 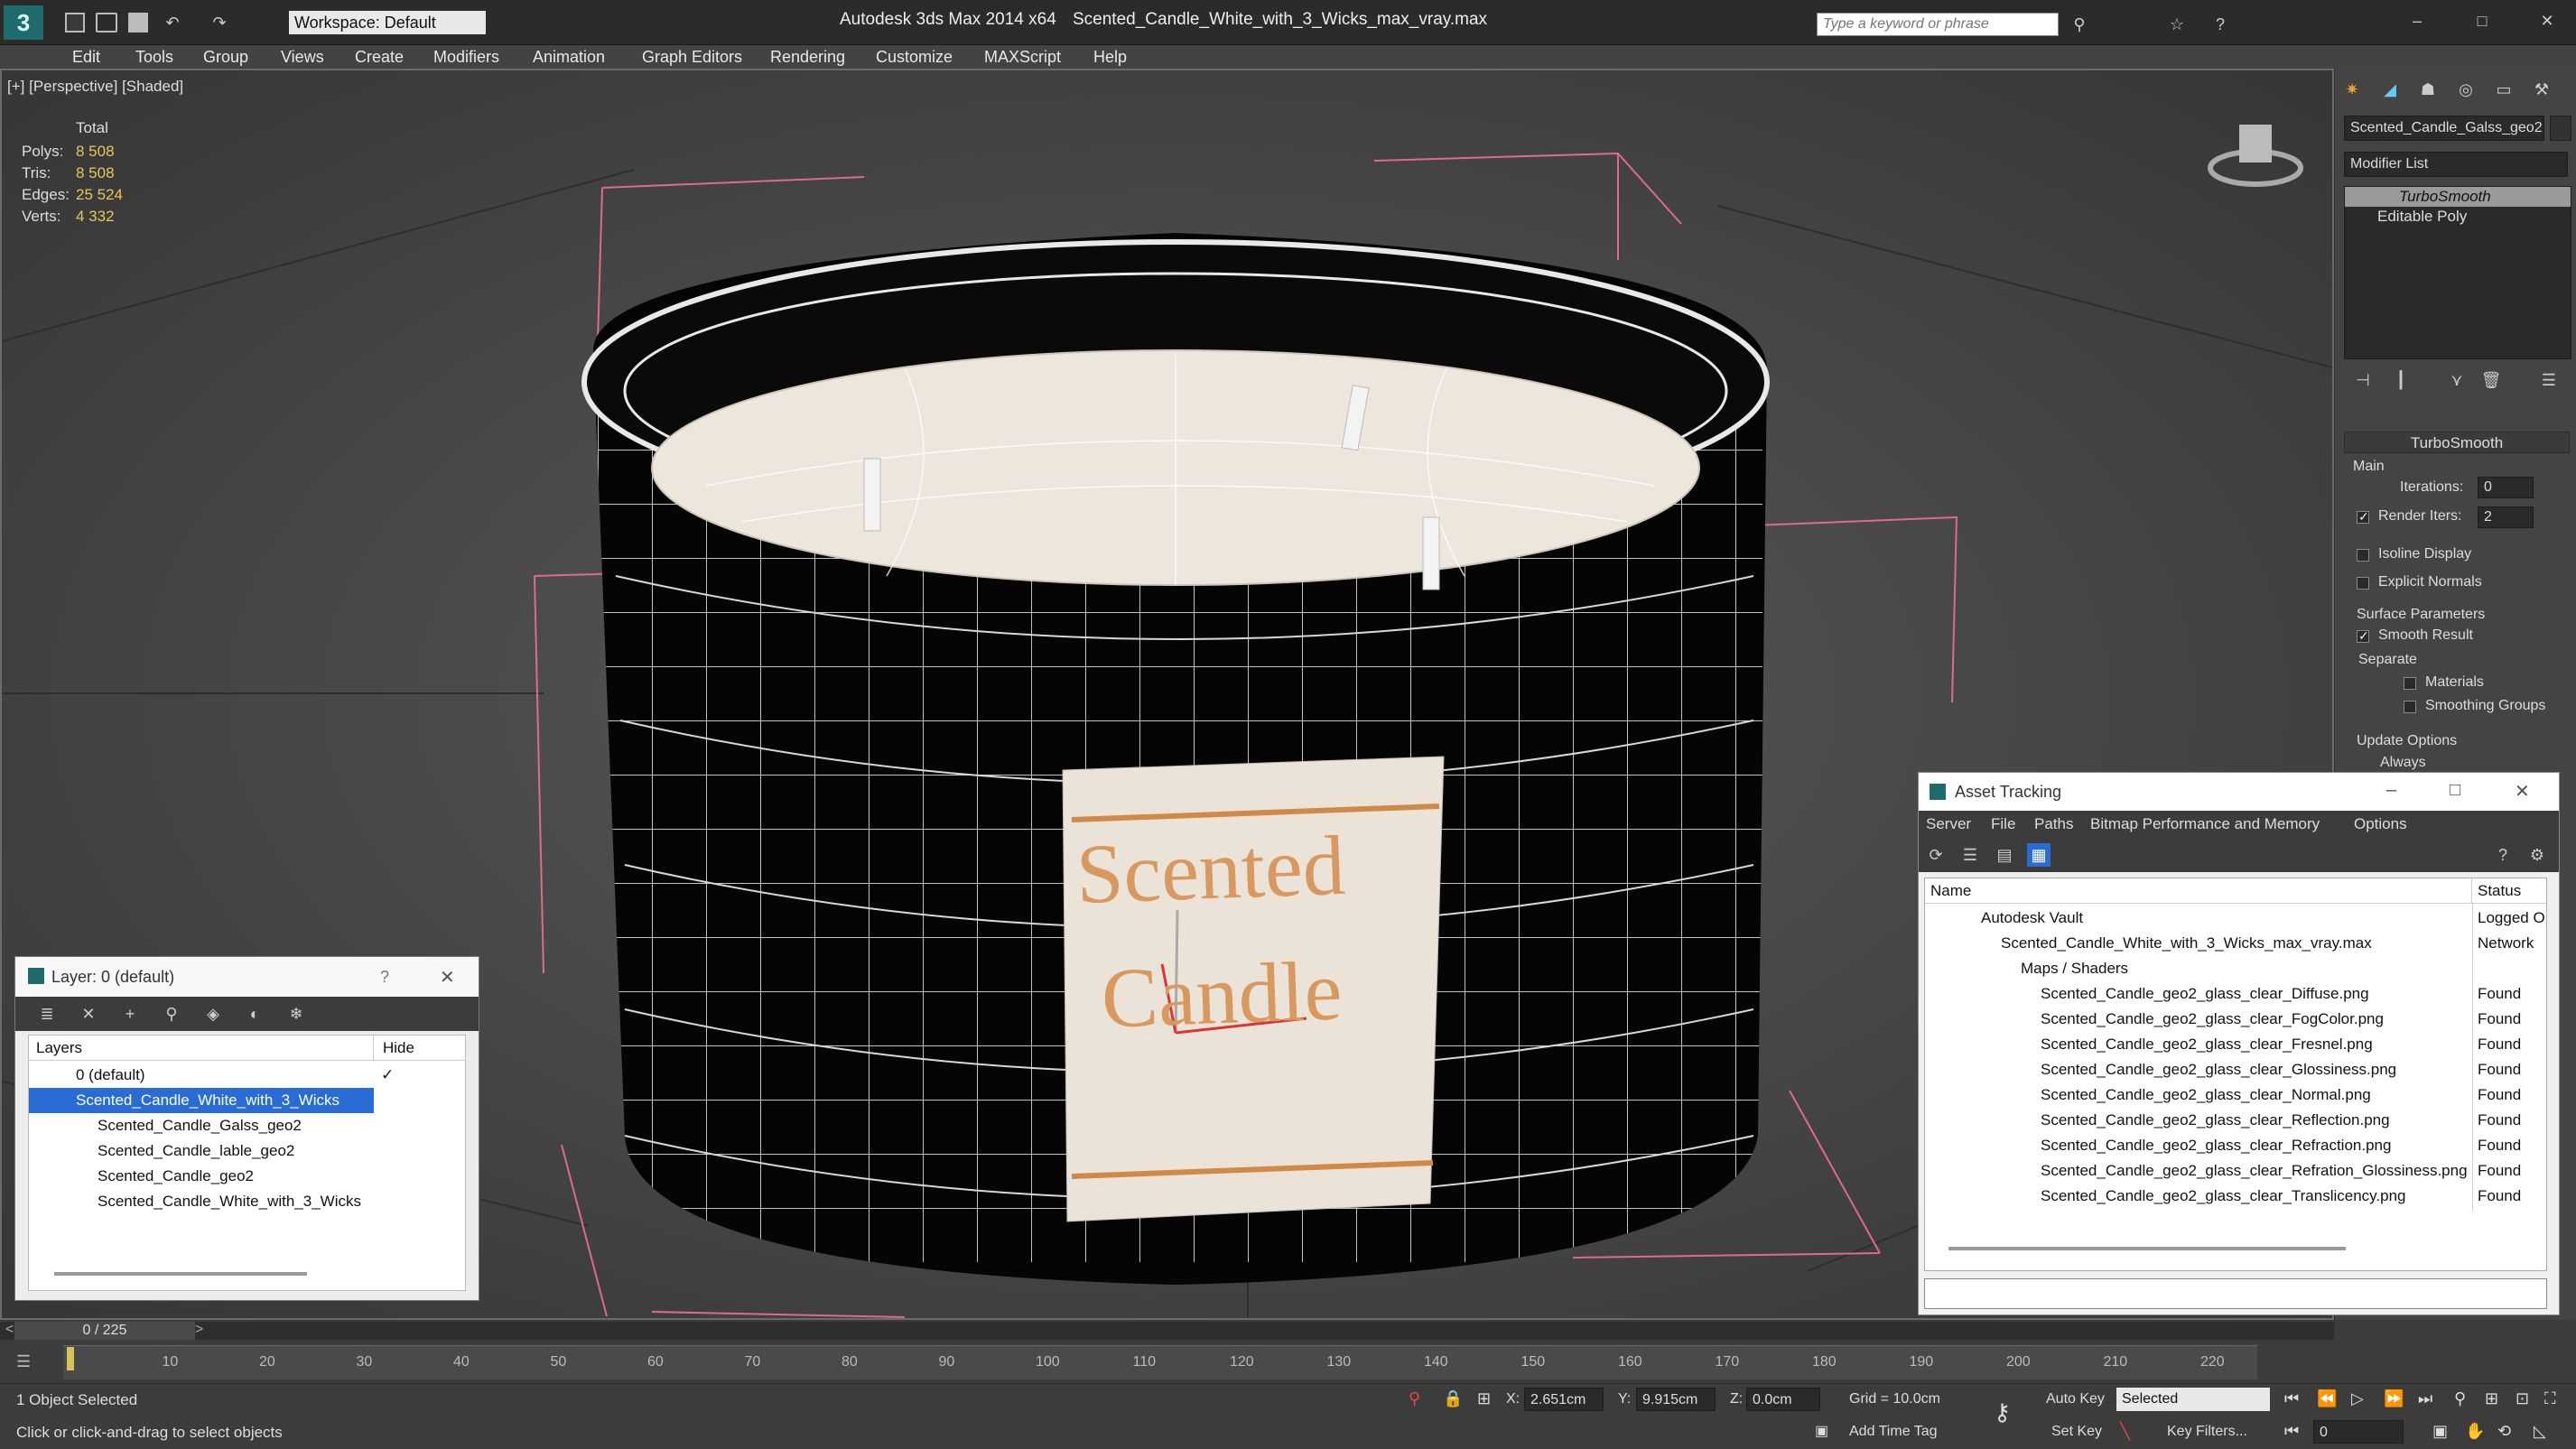 What do you see at coordinates (1938, 24) in the screenshot?
I see `search-input` at bounding box center [1938, 24].